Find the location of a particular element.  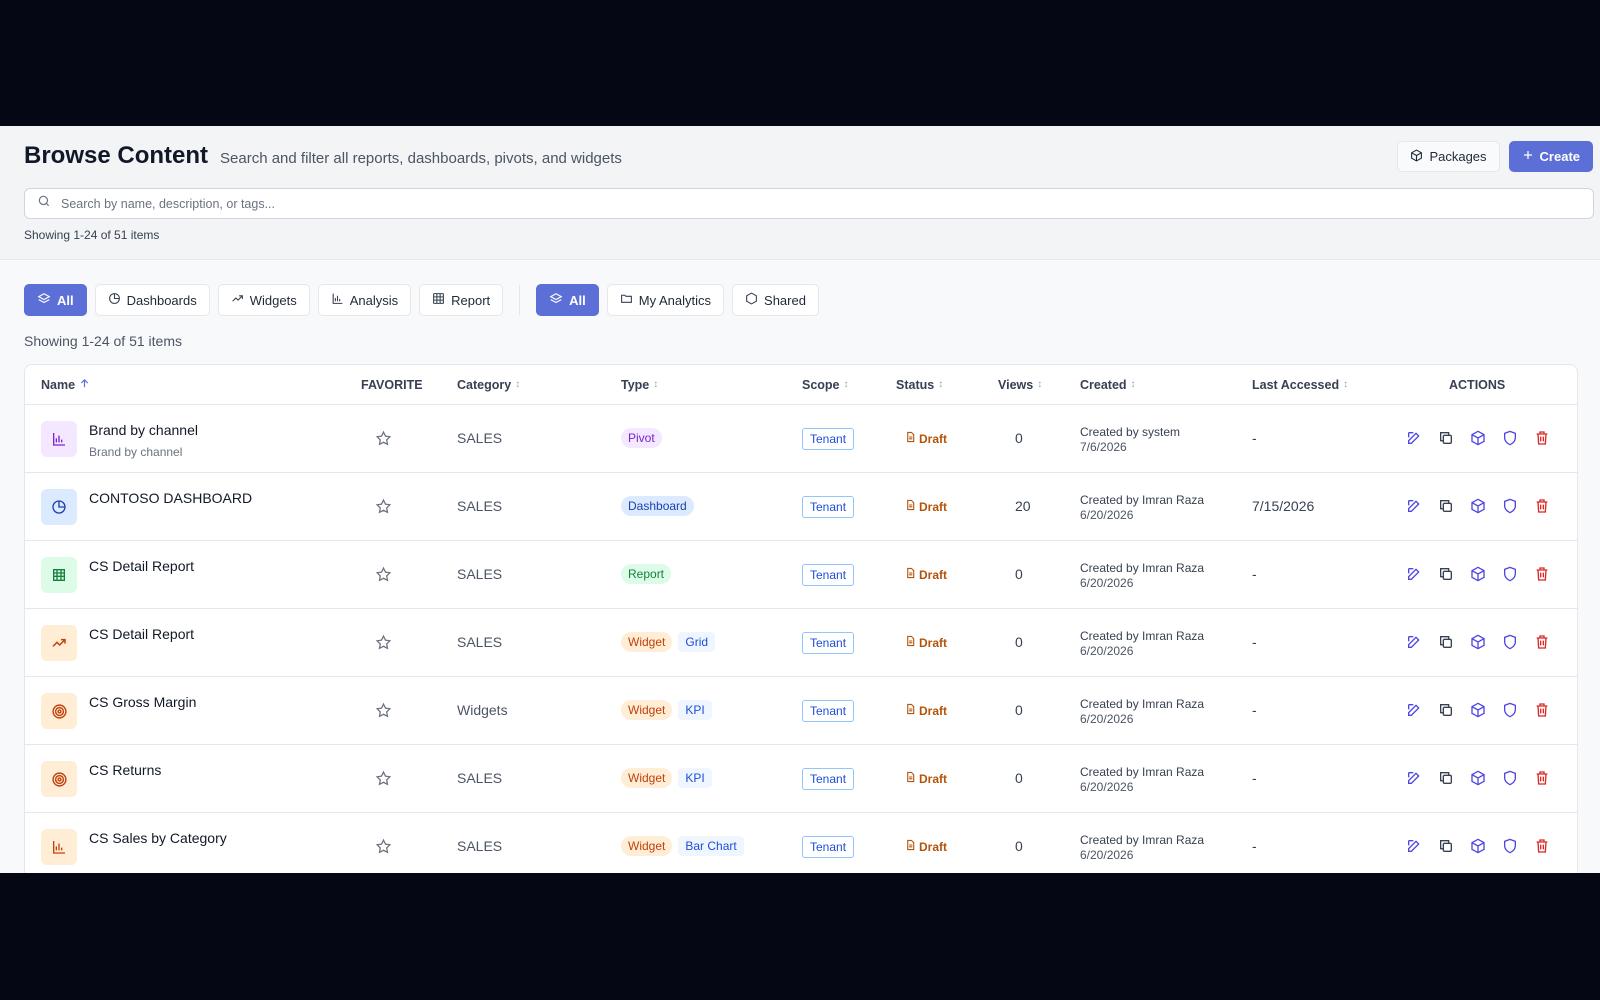

item-name: CS Sales by Category is located at coordinates (158, 838).